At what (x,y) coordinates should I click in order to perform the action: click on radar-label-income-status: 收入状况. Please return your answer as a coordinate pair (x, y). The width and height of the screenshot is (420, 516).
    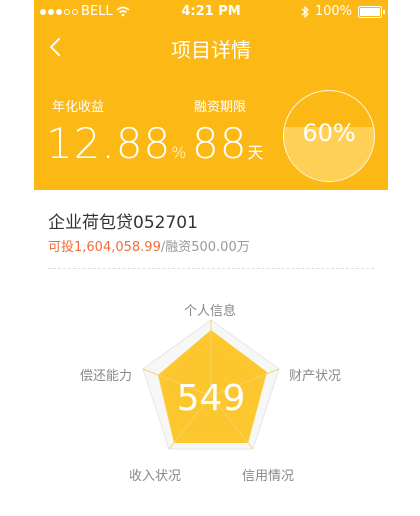
    Looking at the image, I should click on (155, 476).